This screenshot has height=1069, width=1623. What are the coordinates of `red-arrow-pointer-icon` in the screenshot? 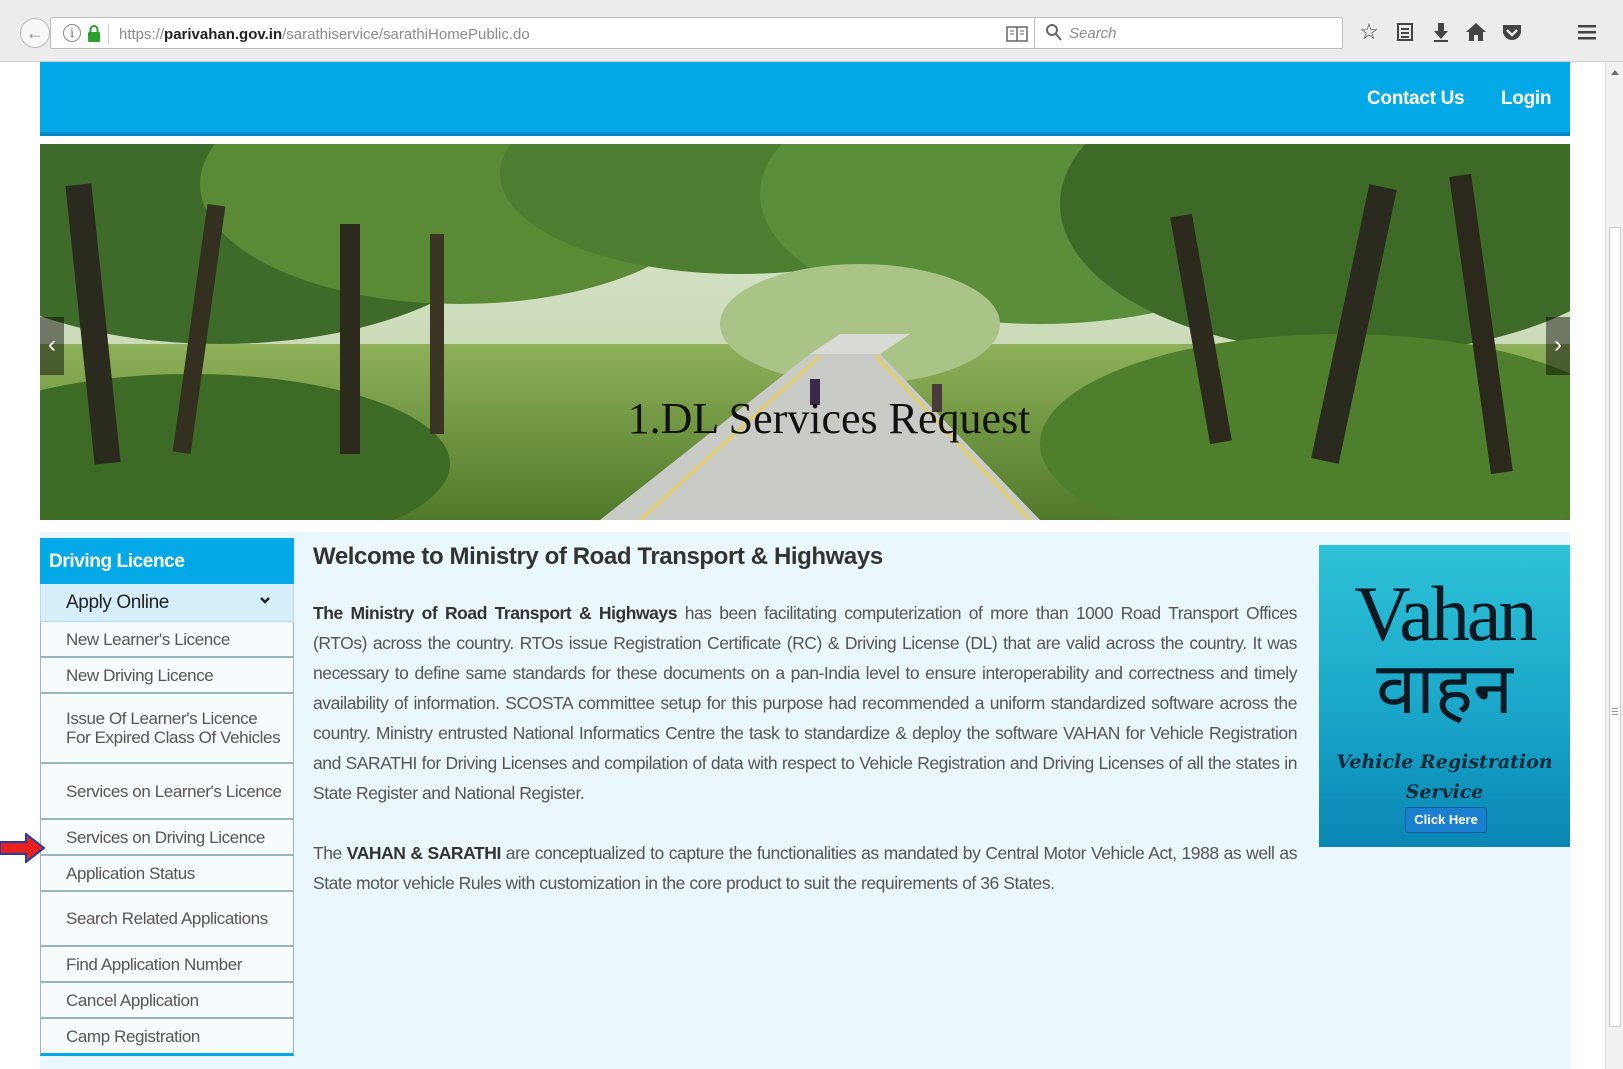 It's located at (23, 848).